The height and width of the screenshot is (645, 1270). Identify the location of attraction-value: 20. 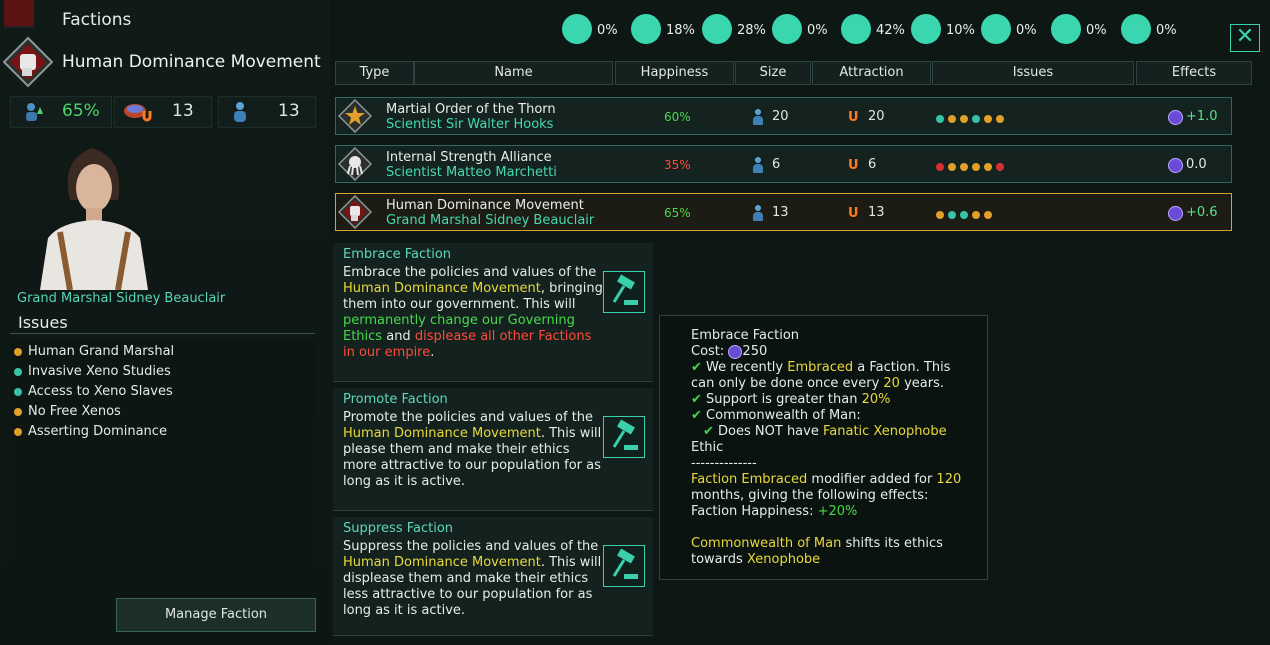
(876, 116).